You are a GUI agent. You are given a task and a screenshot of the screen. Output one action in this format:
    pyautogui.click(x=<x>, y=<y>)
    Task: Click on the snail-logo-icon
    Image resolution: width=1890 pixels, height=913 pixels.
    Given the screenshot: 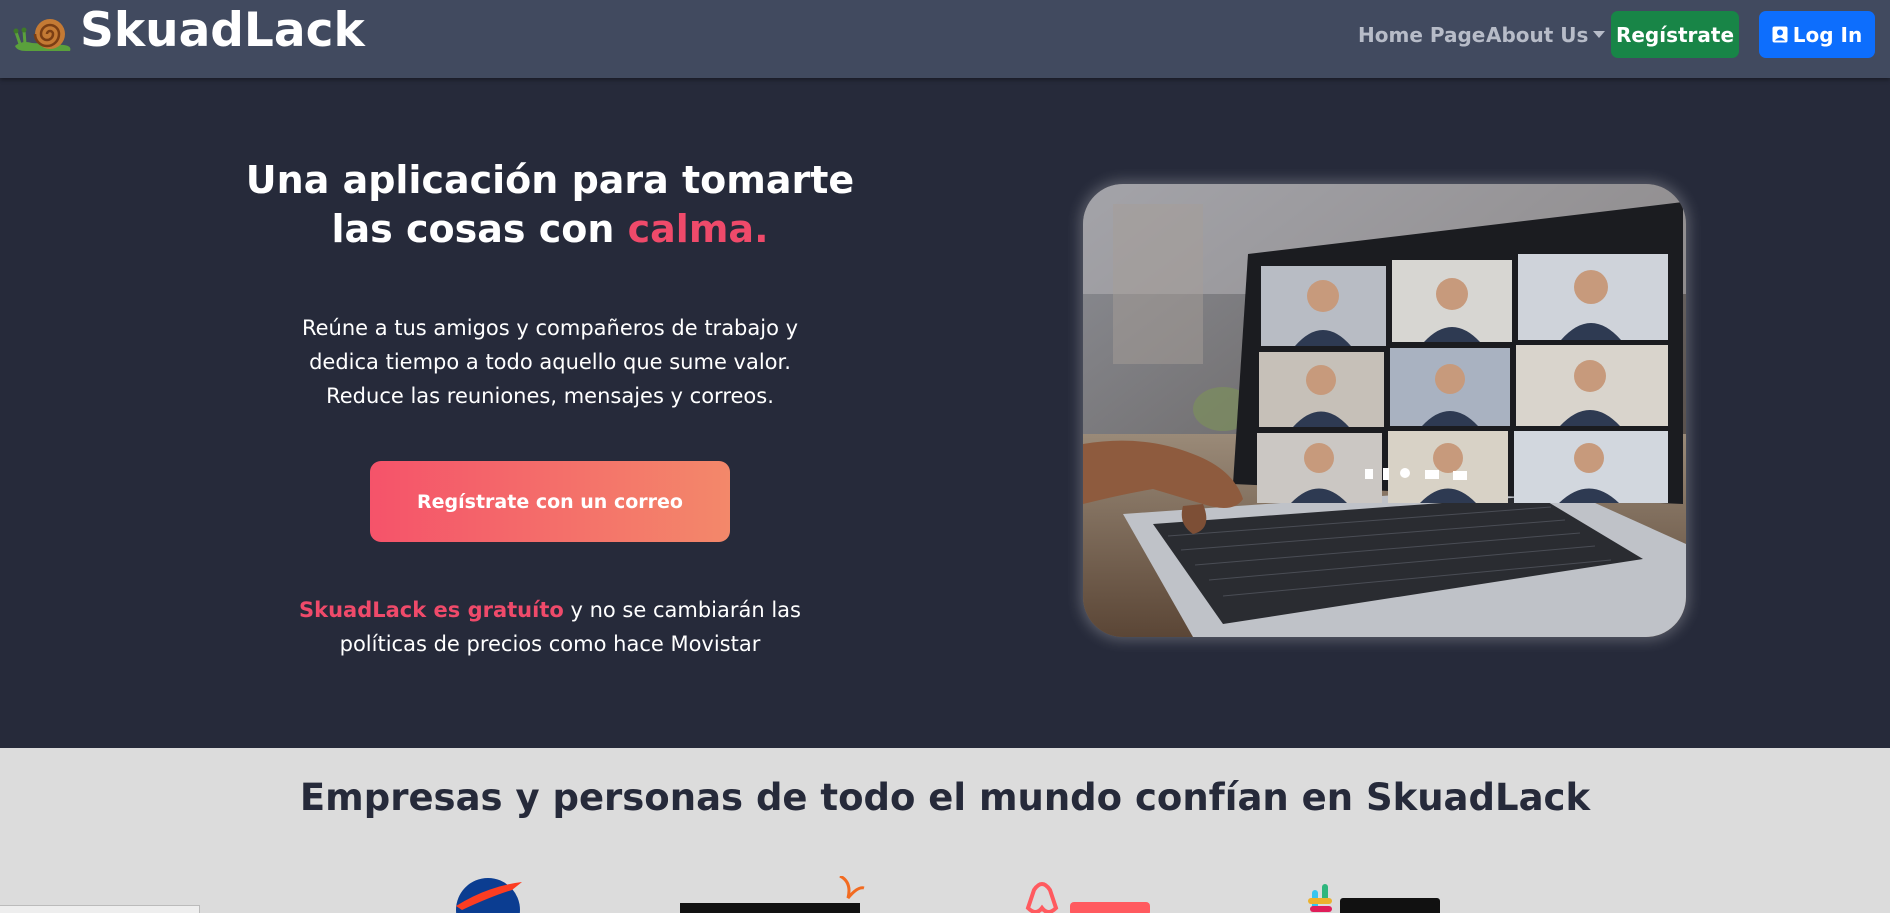 What is the action you would take?
    pyautogui.click(x=42, y=35)
    